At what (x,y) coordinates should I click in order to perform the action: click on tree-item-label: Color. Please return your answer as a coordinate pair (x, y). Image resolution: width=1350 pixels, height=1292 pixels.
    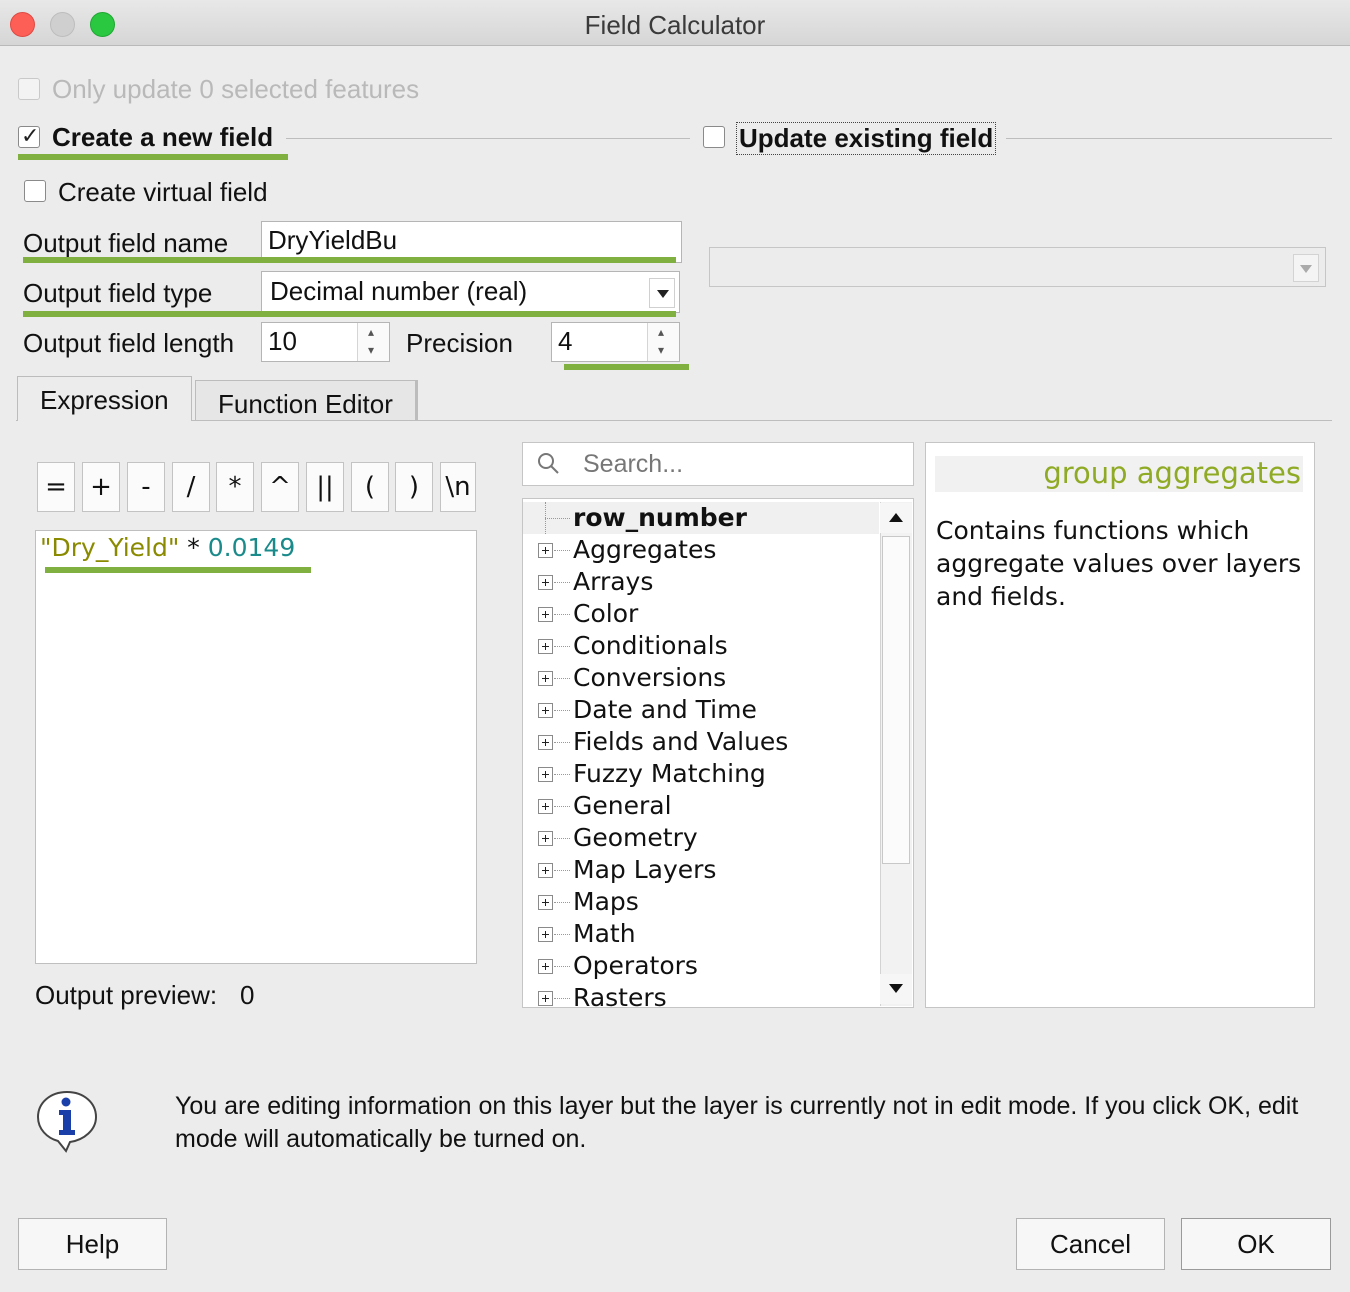
    Looking at the image, I should click on (606, 613).